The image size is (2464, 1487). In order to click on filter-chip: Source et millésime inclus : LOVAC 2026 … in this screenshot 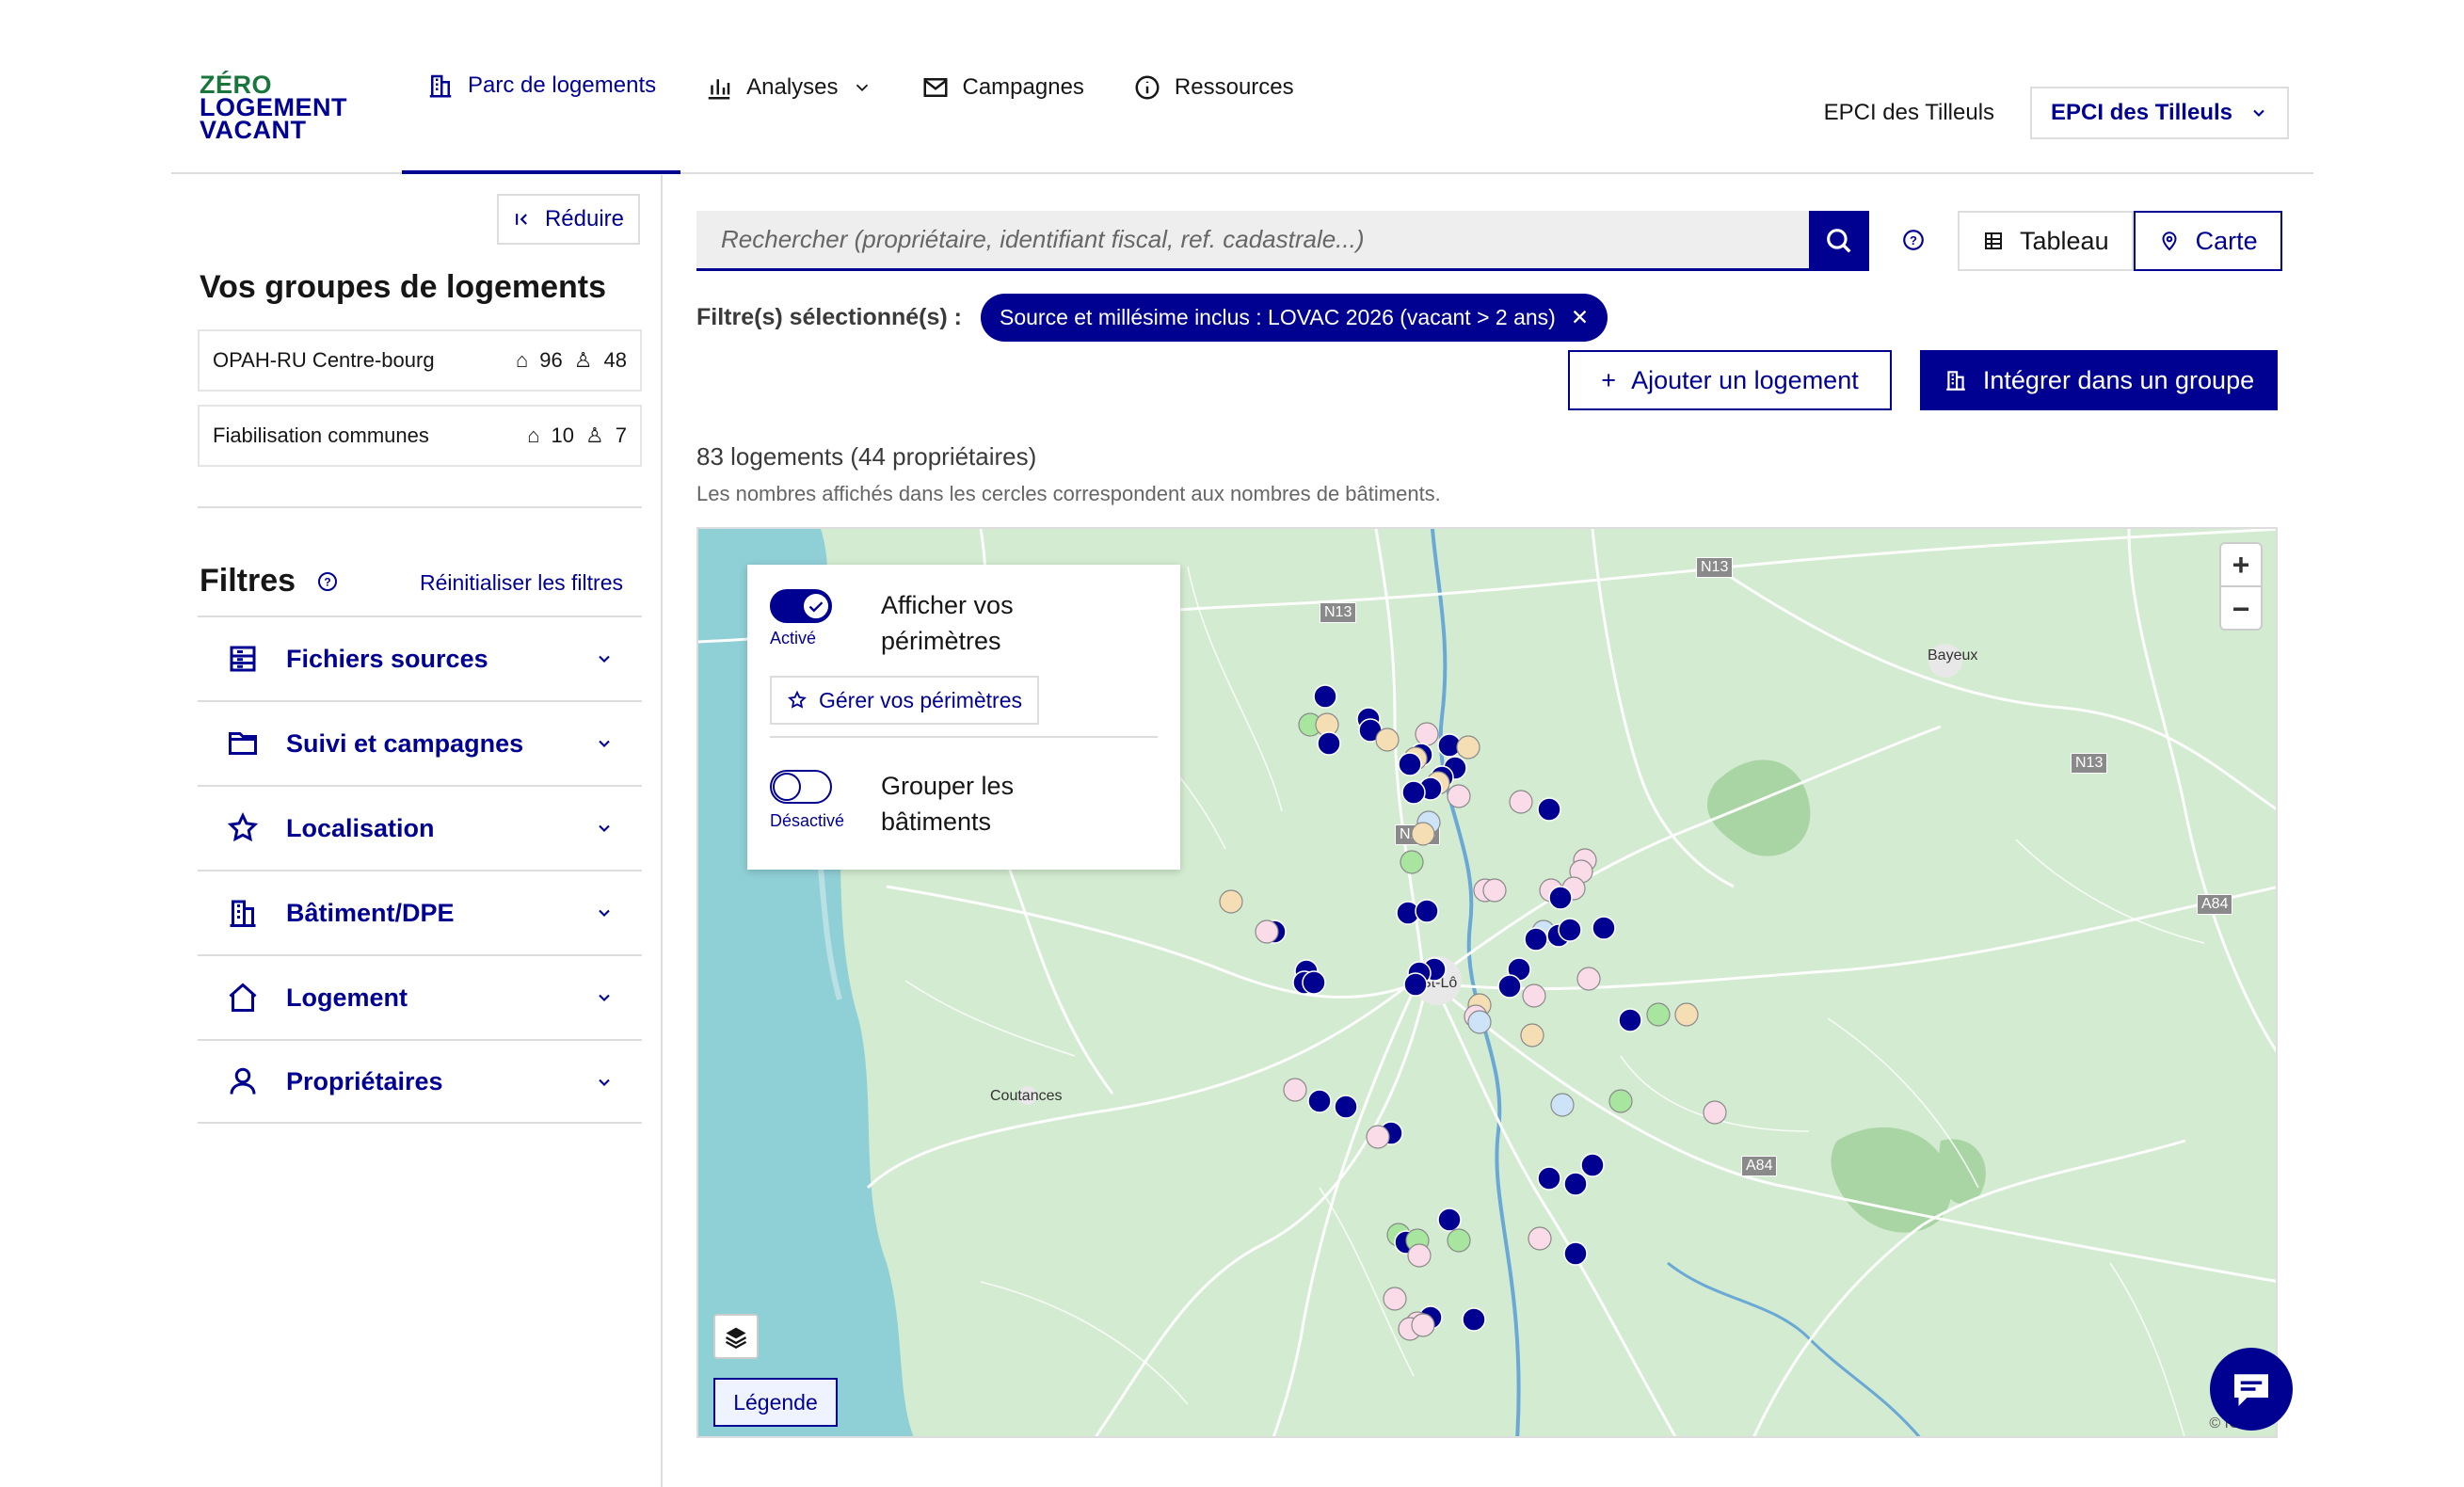, I will do `click(1294, 318)`.